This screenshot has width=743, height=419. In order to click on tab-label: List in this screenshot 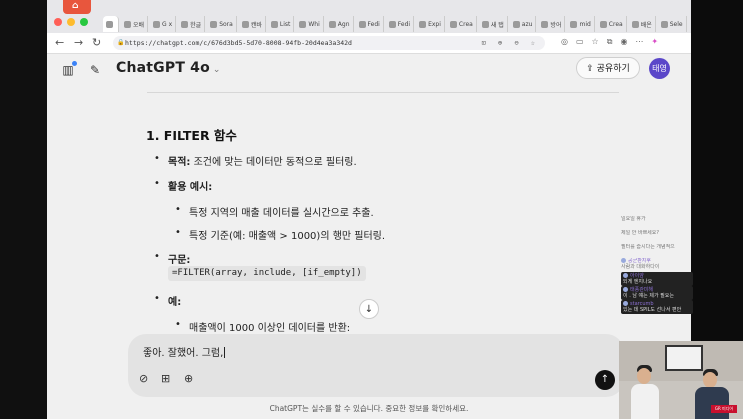, I will do `click(285, 24)`.